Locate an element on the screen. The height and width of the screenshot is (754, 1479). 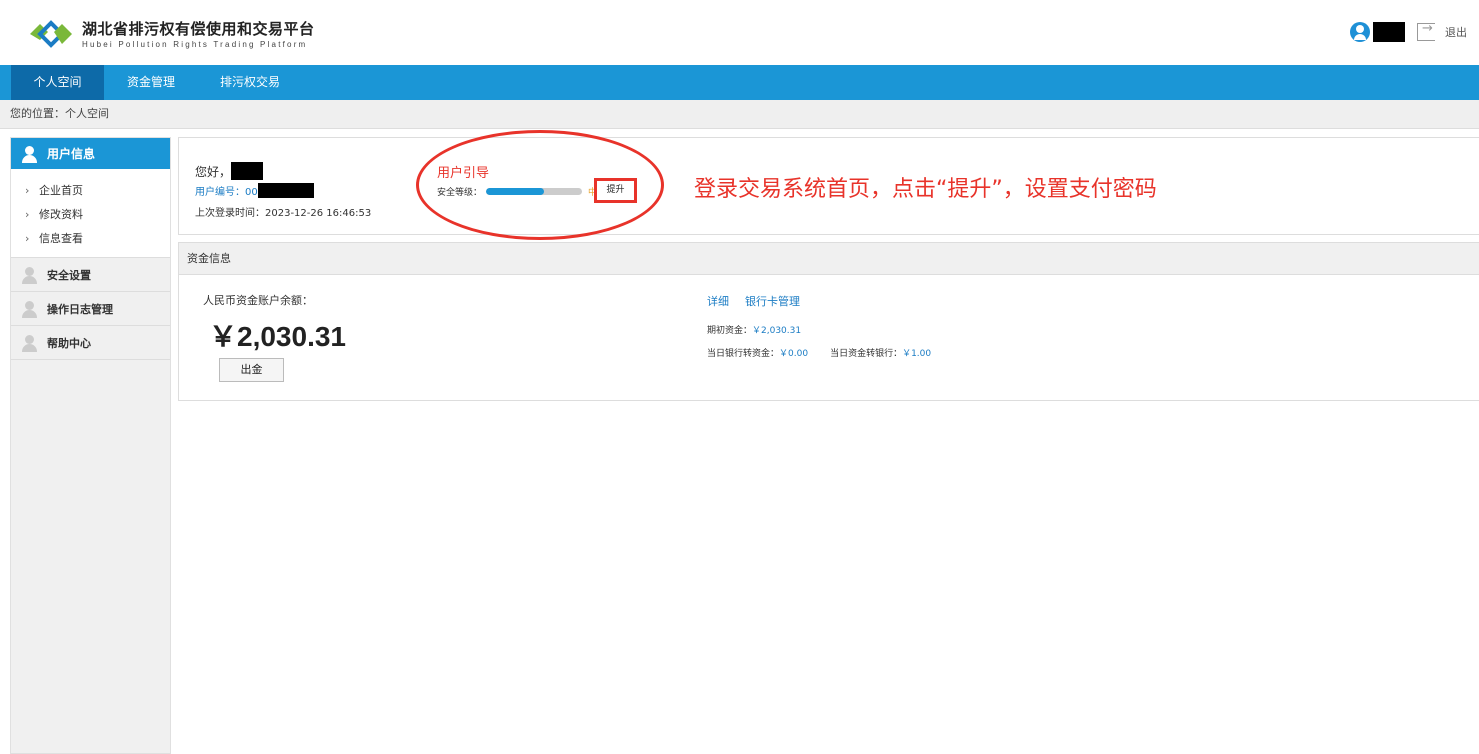
sidebar-item-label: 修改资料 is located at coordinates (61, 214).